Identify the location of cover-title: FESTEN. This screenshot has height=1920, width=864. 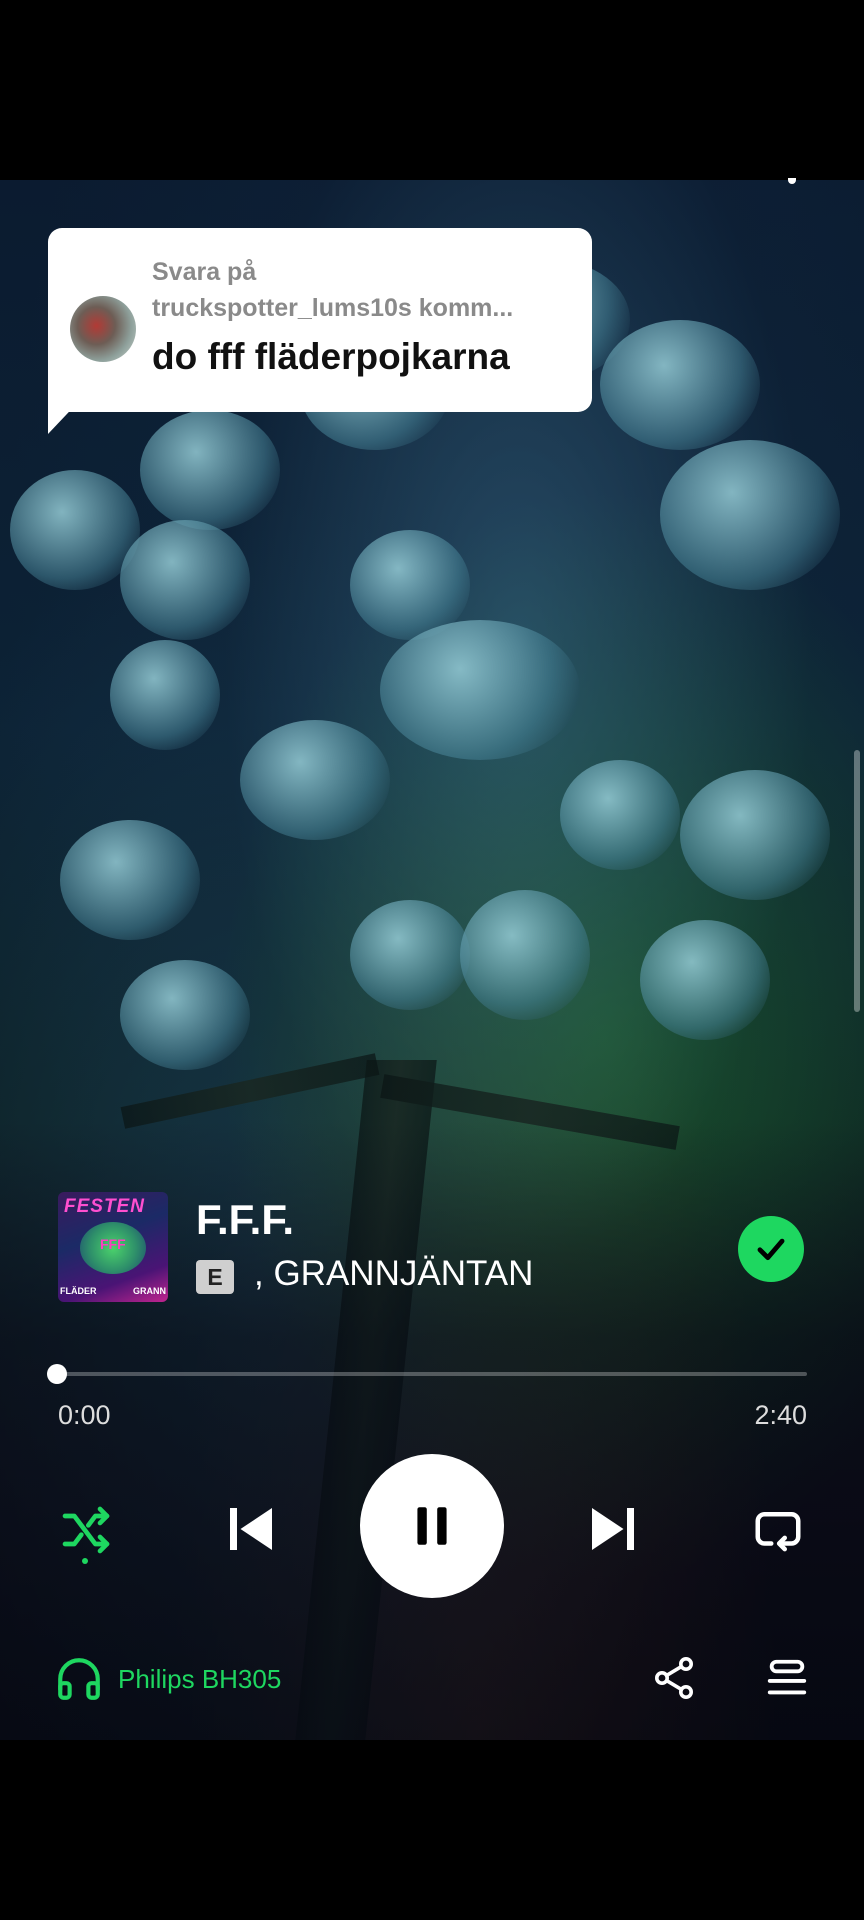
(104, 1206).